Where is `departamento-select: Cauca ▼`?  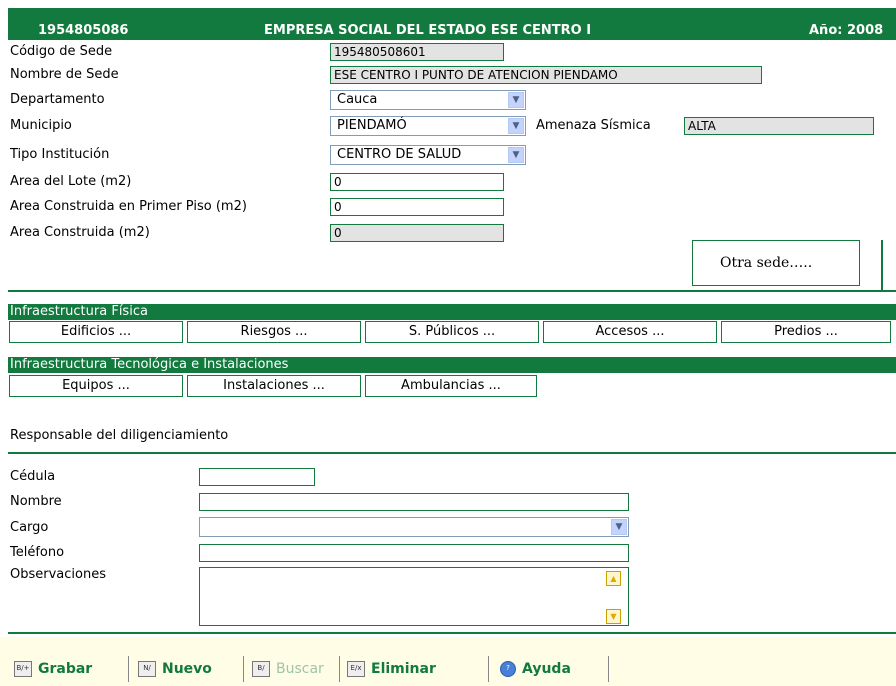
departamento-select: Cauca ▼ is located at coordinates (428, 100).